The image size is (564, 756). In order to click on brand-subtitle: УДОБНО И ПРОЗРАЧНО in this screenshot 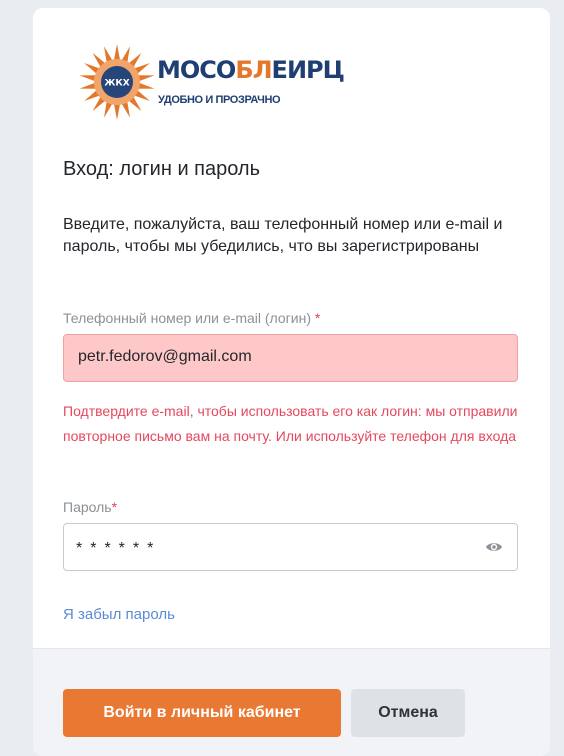, I will do `click(219, 100)`.